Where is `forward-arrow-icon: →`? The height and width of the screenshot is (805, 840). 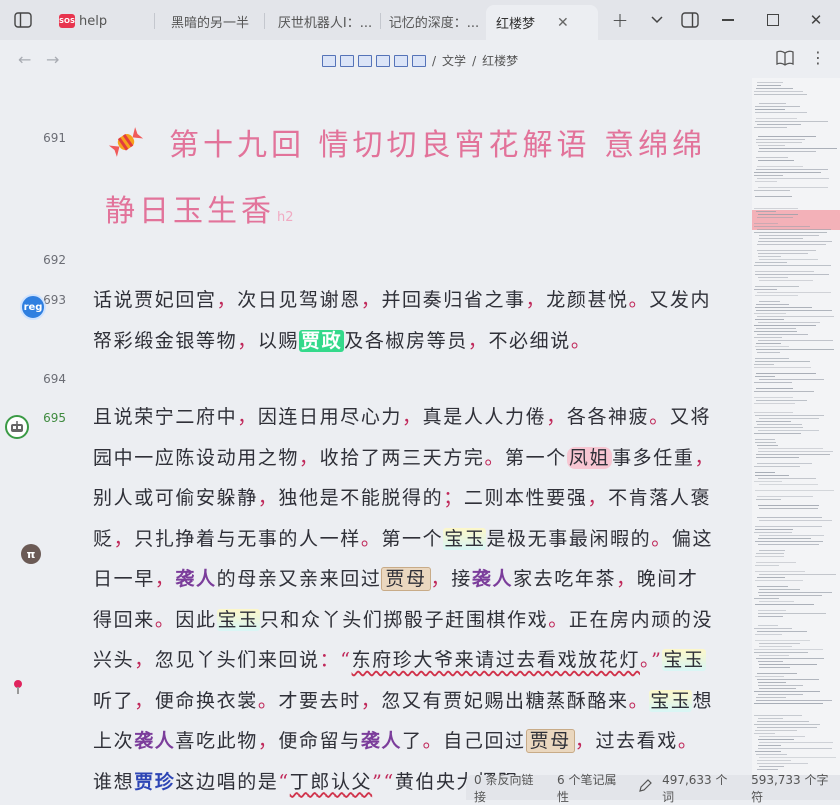
forward-arrow-icon: → is located at coordinates (52, 59).